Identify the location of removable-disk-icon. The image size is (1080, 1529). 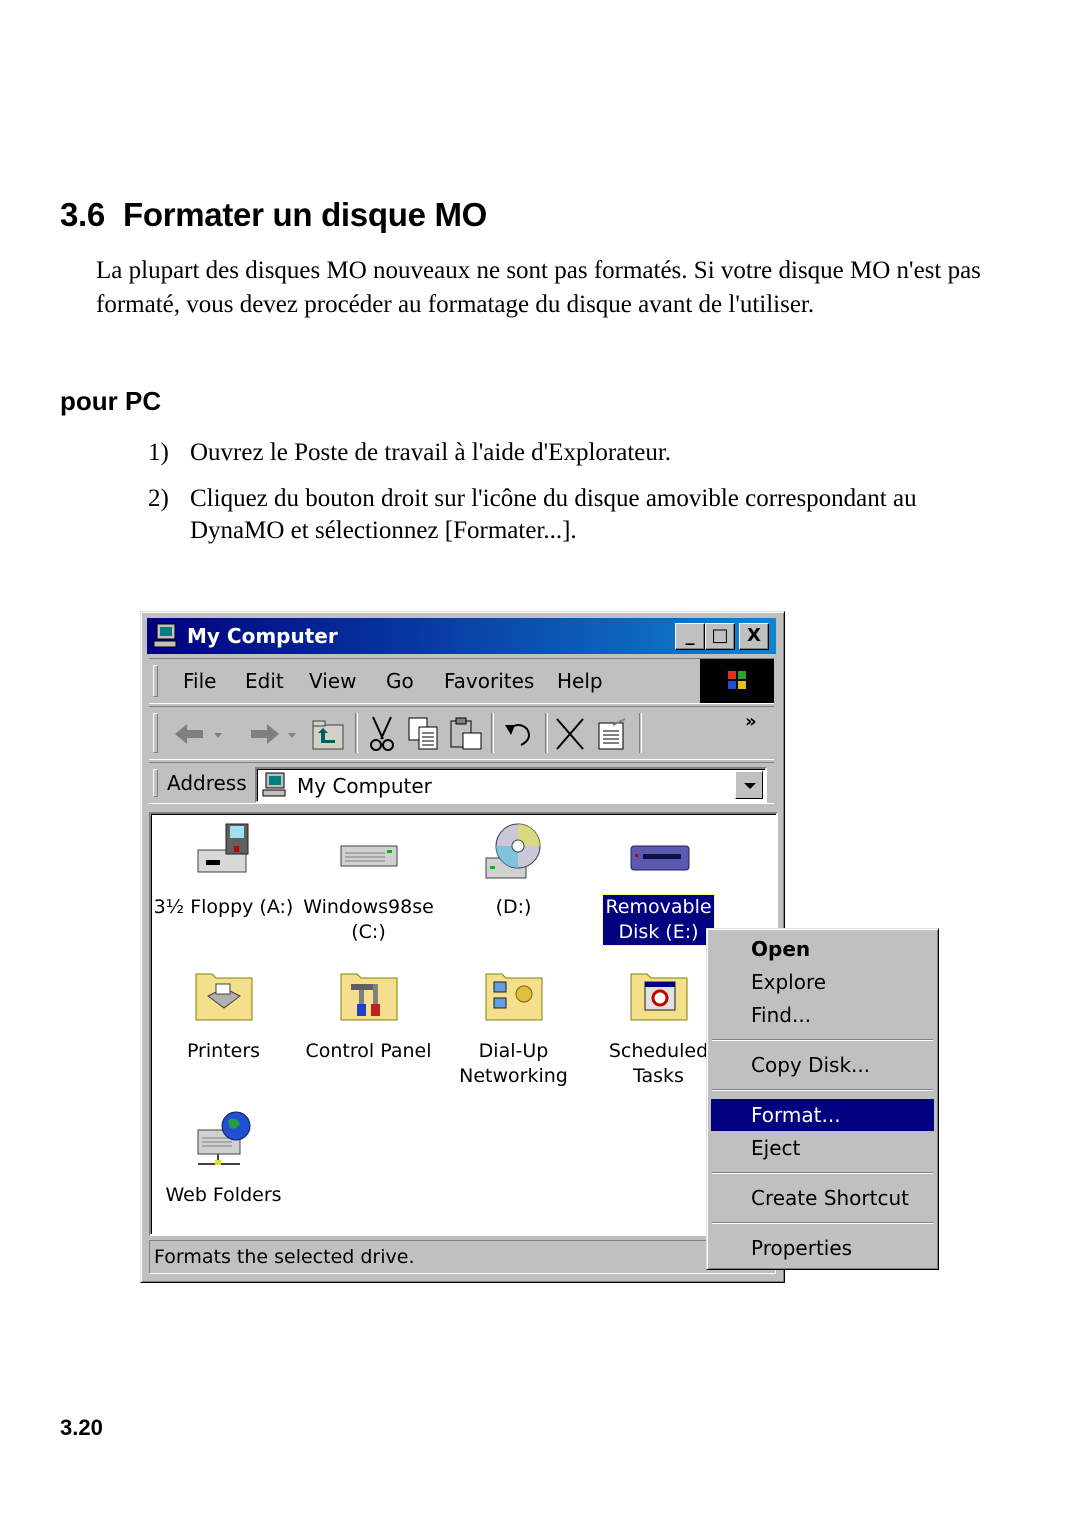
(659, 858).